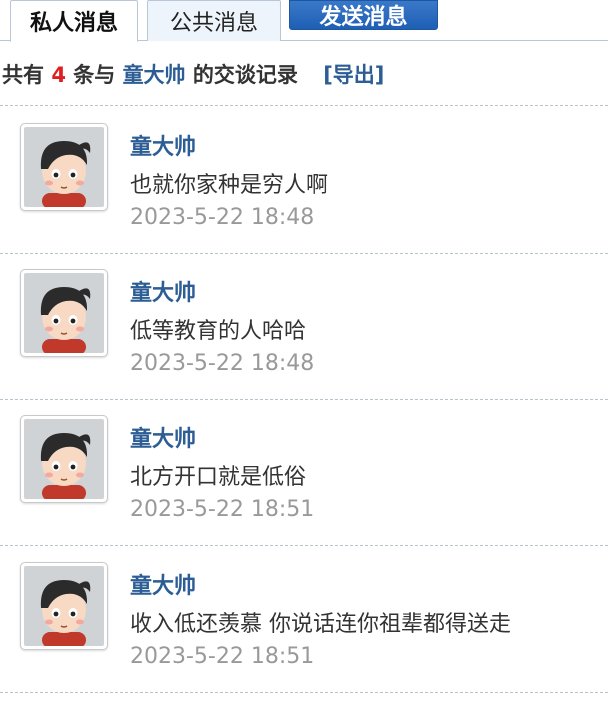 Image resolution: width=608 pixels, height=702 pixels. What do you see at coordinates (218, 331) in the screenshot?
I see `message-text: 低等教育的人哈哈` at bounding box center [218, 331].